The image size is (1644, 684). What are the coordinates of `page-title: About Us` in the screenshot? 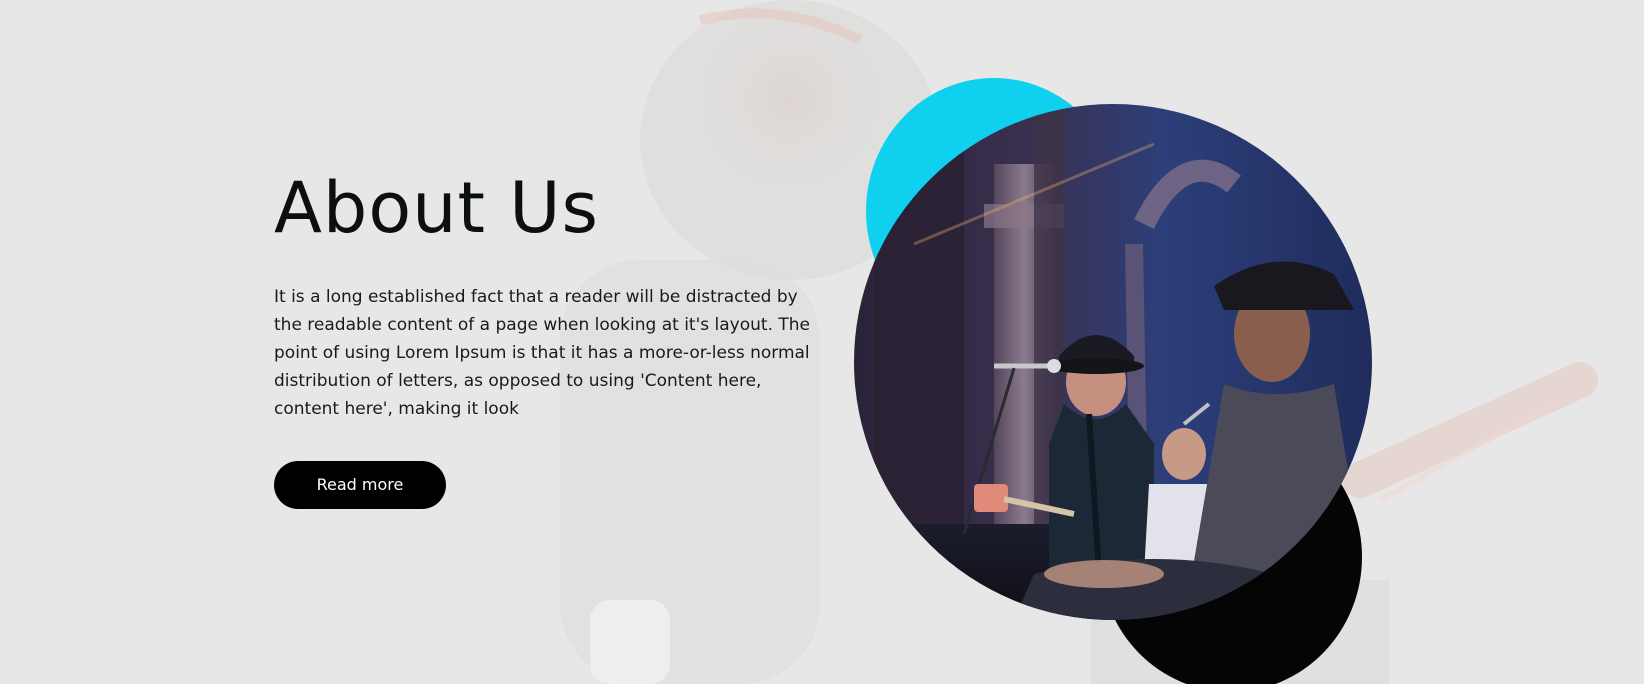 It's located at (436, 208).